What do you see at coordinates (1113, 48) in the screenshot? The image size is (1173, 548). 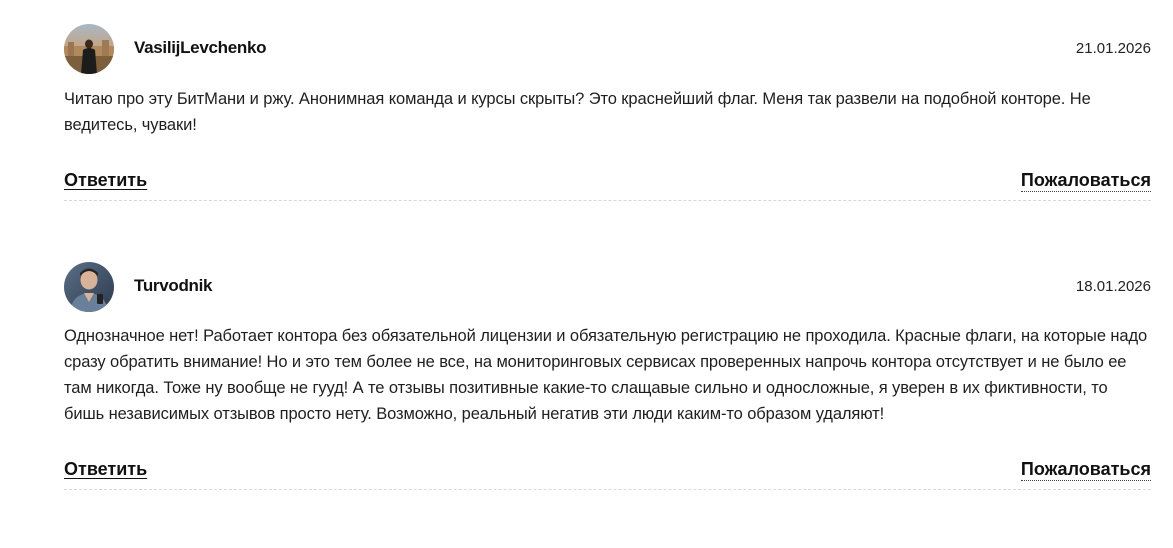 I see `comment-date: 21.01.2026` at bounding box center [1113, 48].